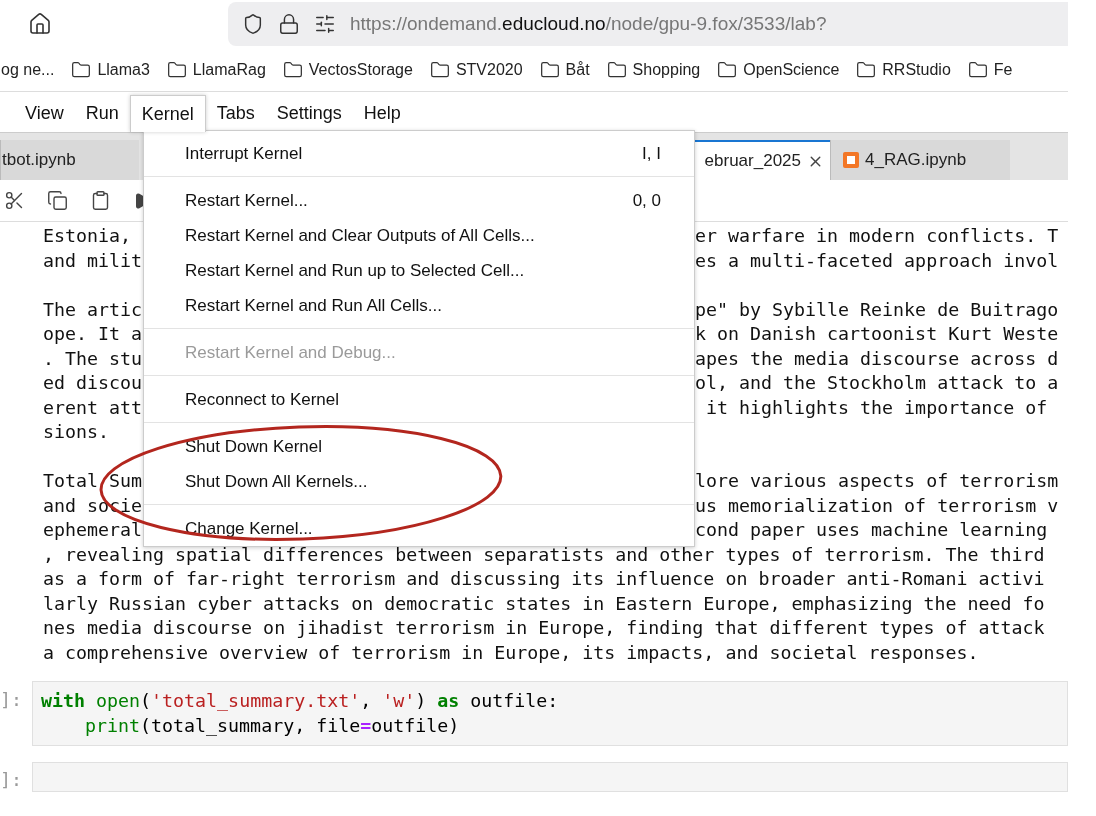 Image resolution: width=1096 pixels, height=816 pixels. Describe the element at coordinates (69, 160) in the screenshot. I see `notebook-tab: tbot.ipynb` at that location.